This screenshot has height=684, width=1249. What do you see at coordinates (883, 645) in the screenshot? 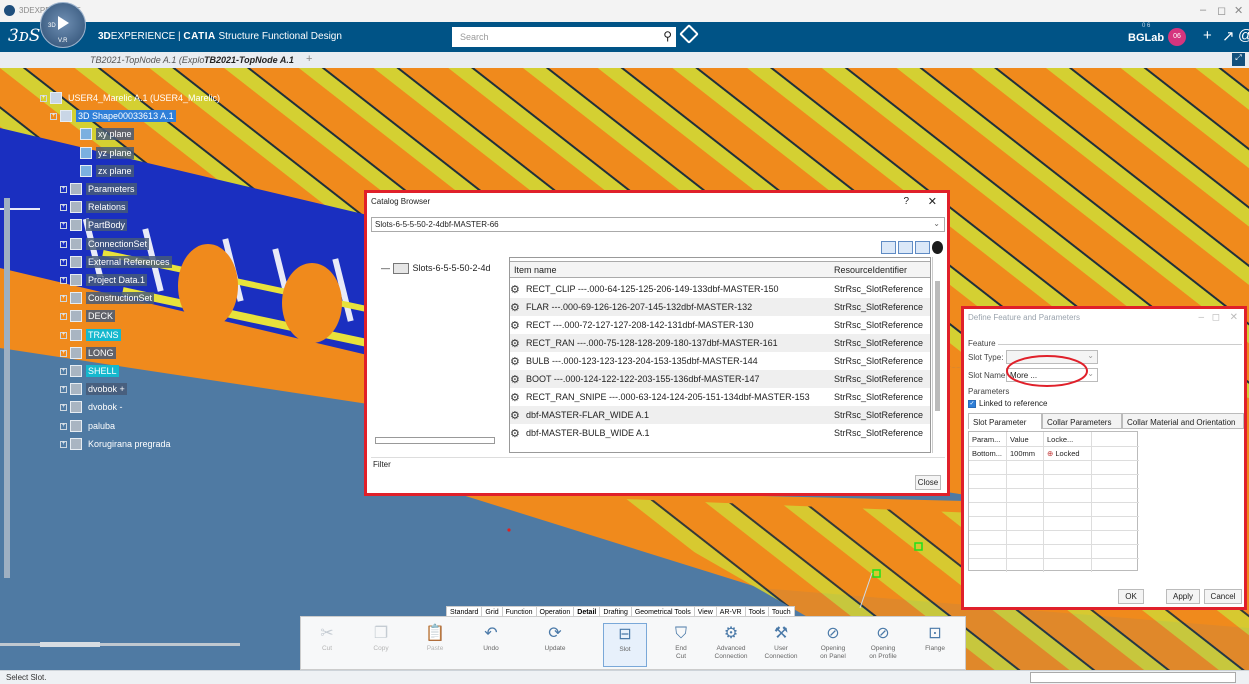
I see `opening-on-profile-button: ⊘ Opening on Profile` at bounding box center [883, 645].